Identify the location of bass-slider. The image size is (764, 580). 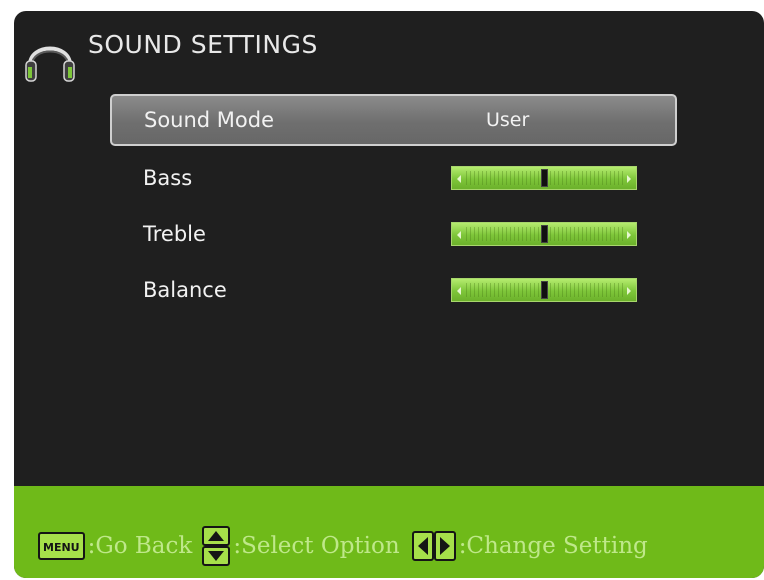
(544, 178).